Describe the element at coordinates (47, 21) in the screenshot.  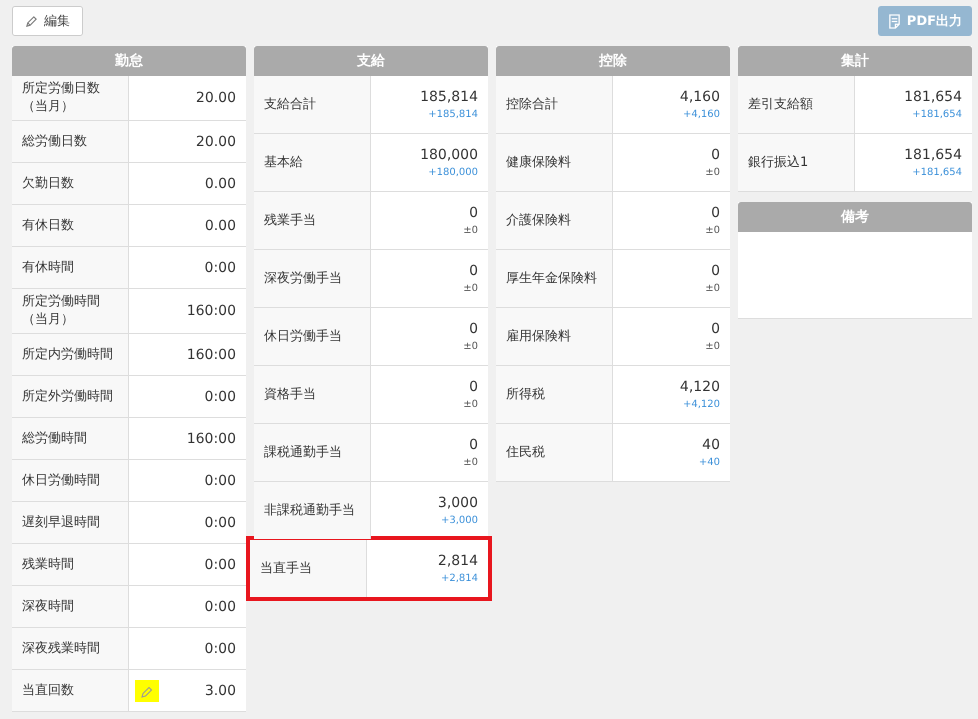
I see `edit-button: 編集` at that location.